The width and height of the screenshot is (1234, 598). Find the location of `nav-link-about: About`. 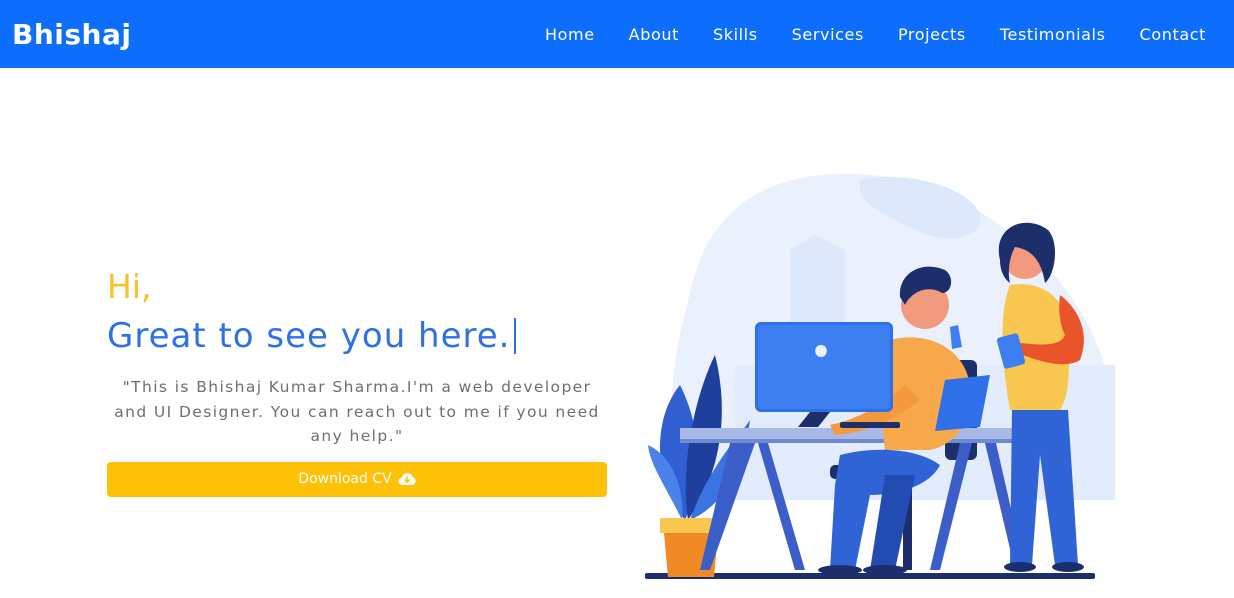

nav-link-about: About is located at coordinates (654, 34).